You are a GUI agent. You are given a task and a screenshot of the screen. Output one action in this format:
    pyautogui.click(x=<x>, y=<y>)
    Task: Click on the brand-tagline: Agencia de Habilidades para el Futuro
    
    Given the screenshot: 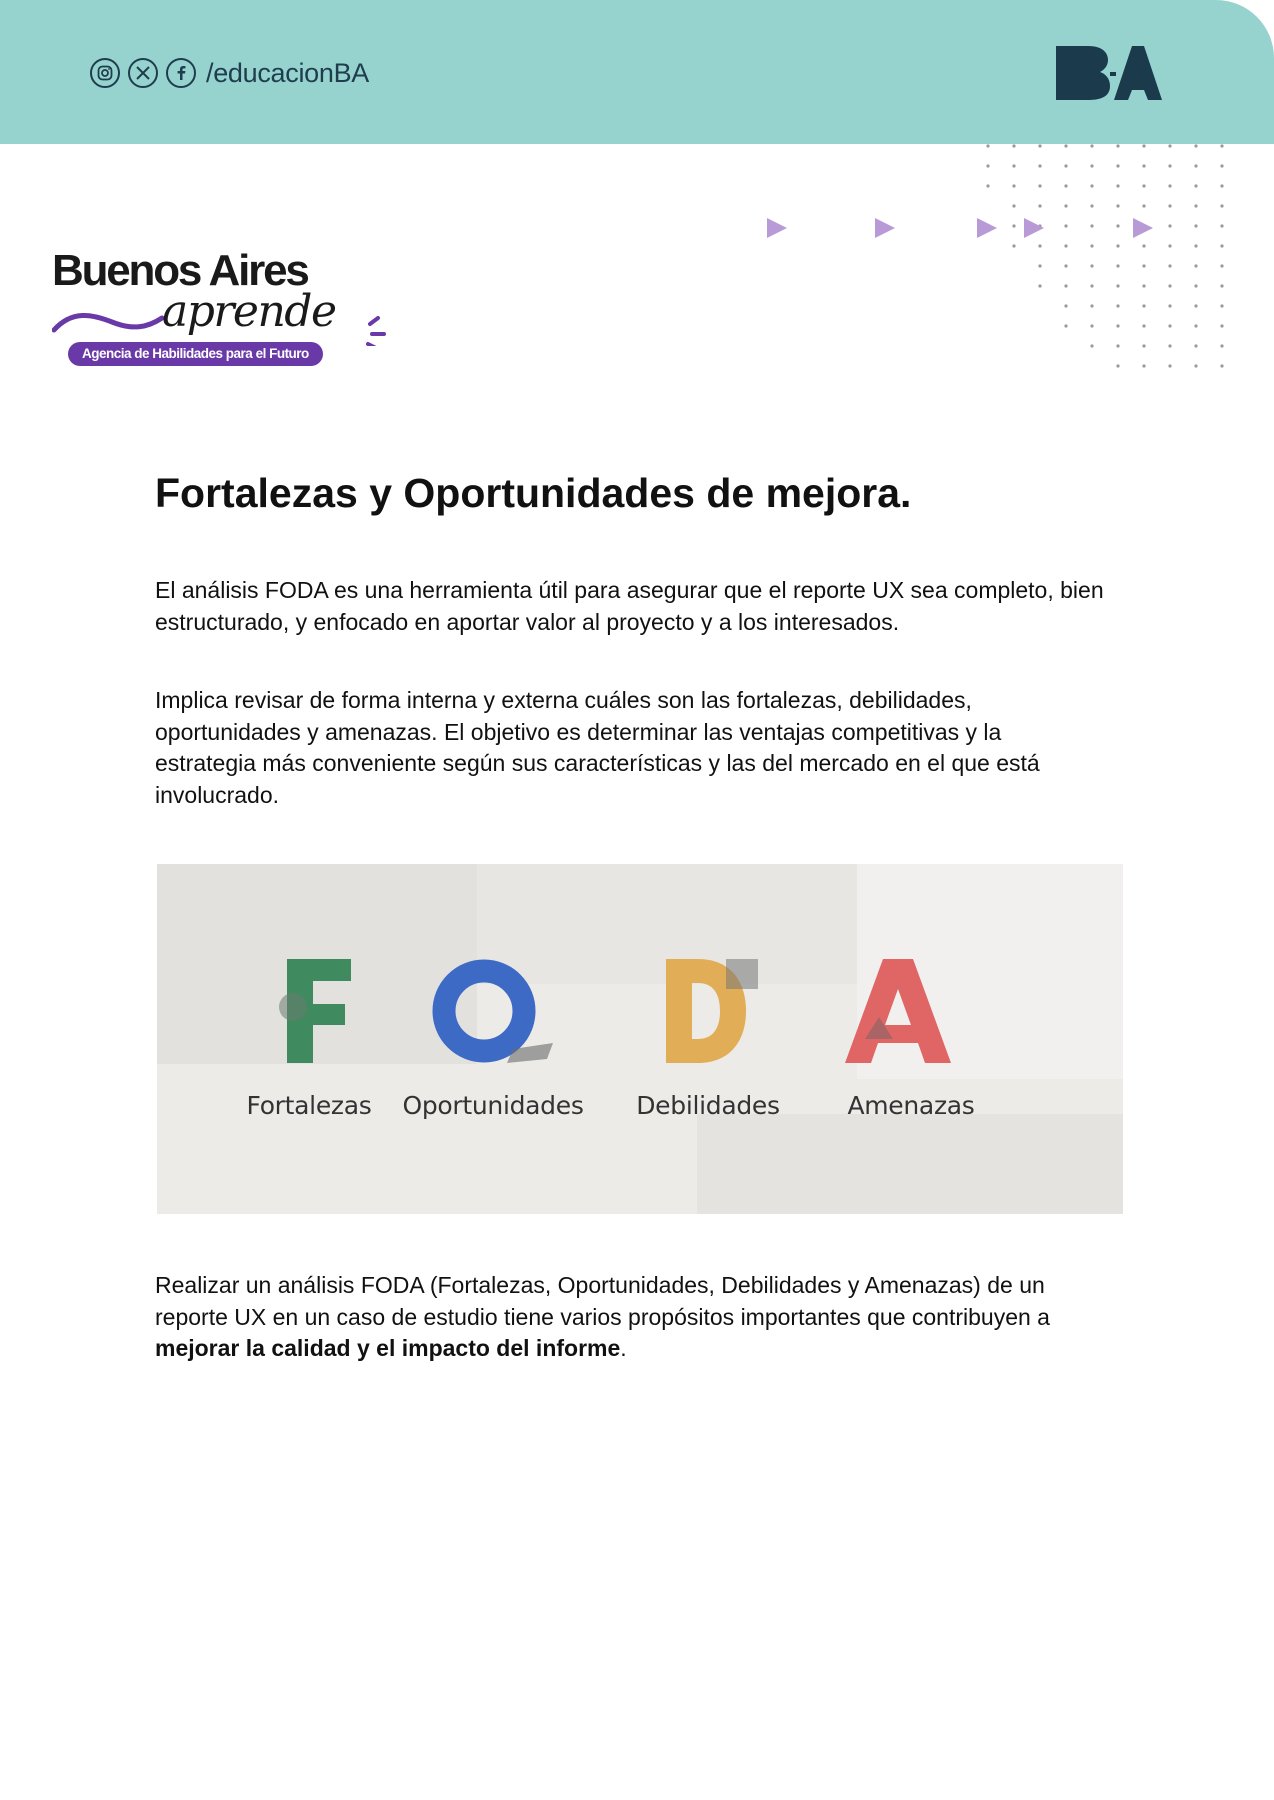 What is the action you would take?
    pyautogui.click(x=195, y=354)
    